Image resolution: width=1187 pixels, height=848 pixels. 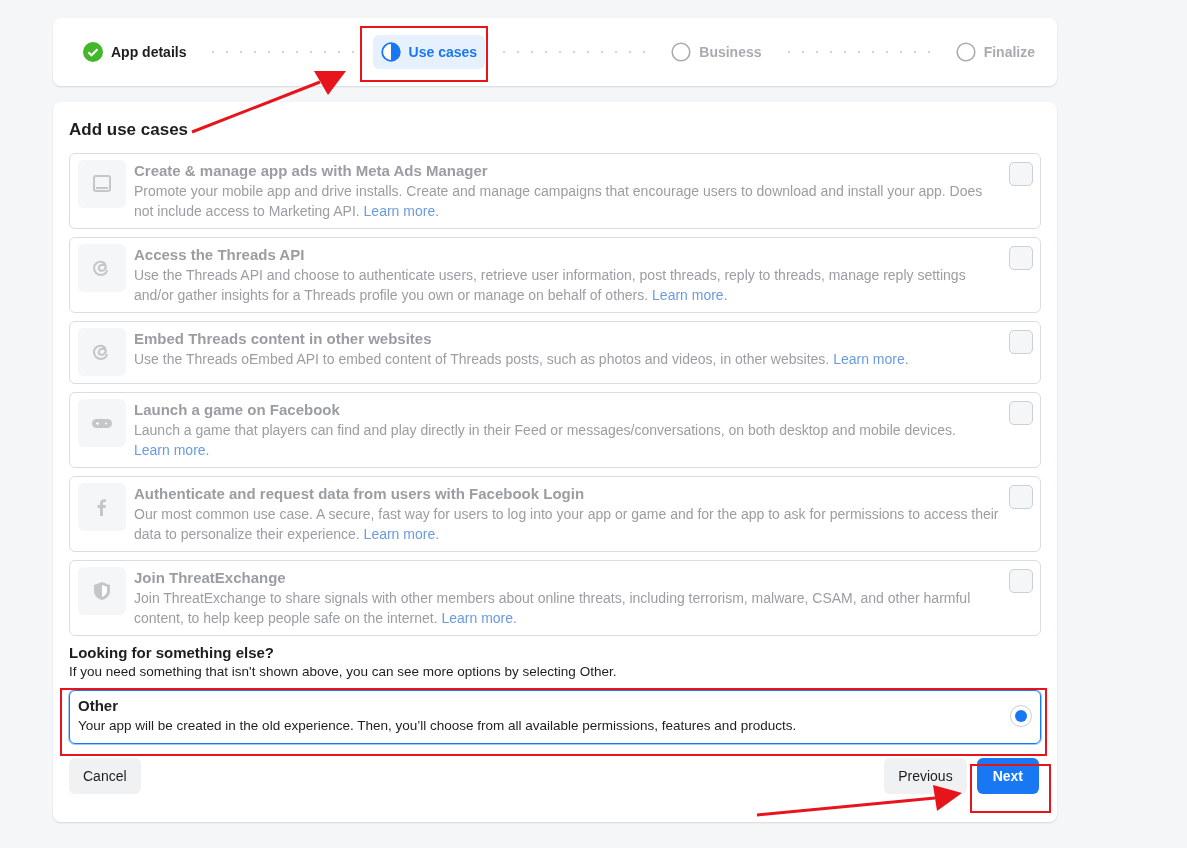 I want to click on option-title: Other, so click(x=98, y=706).